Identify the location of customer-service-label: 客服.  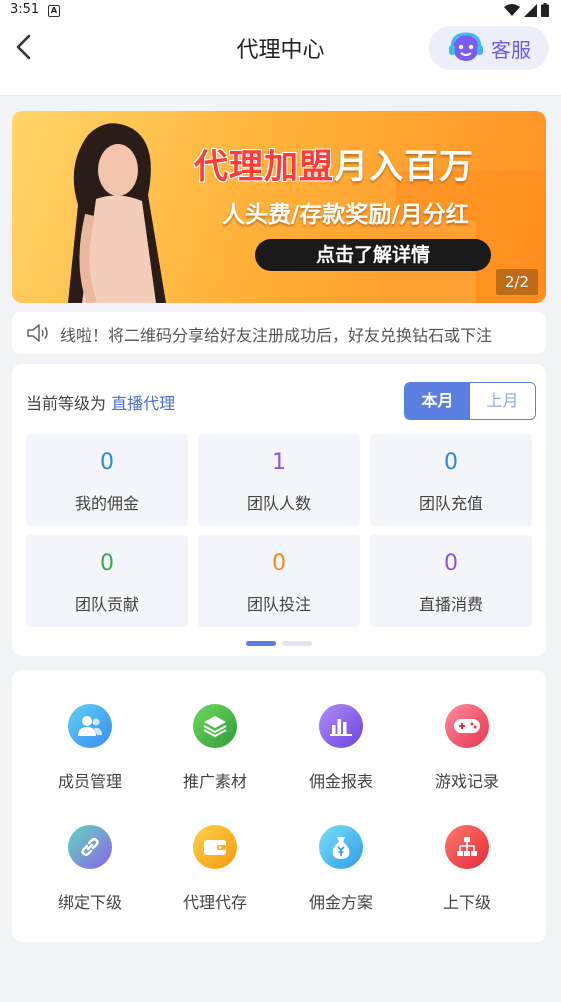
(511, 49).